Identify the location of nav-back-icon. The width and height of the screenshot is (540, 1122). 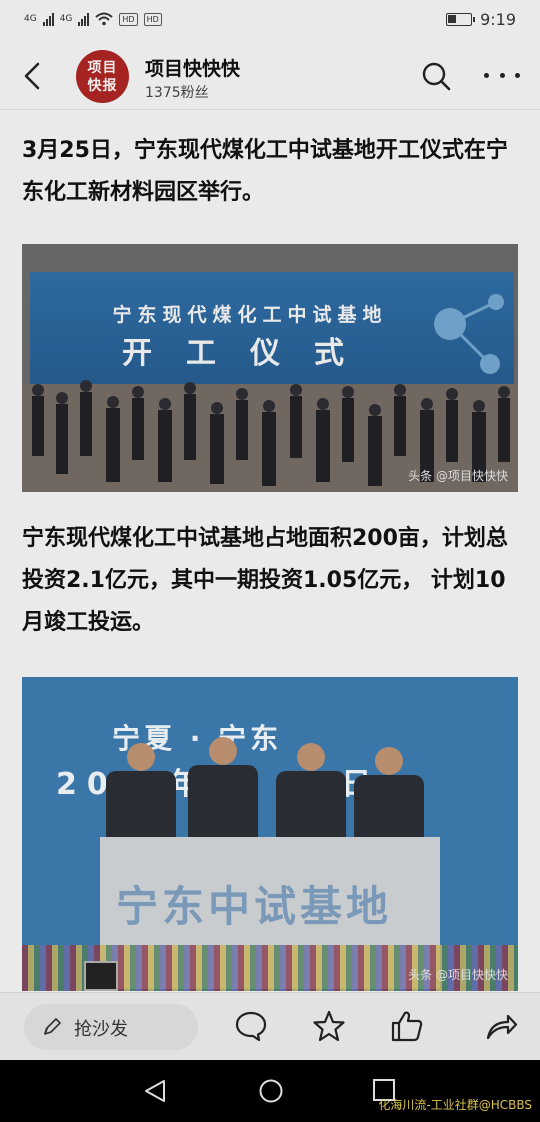
(155, 1091).